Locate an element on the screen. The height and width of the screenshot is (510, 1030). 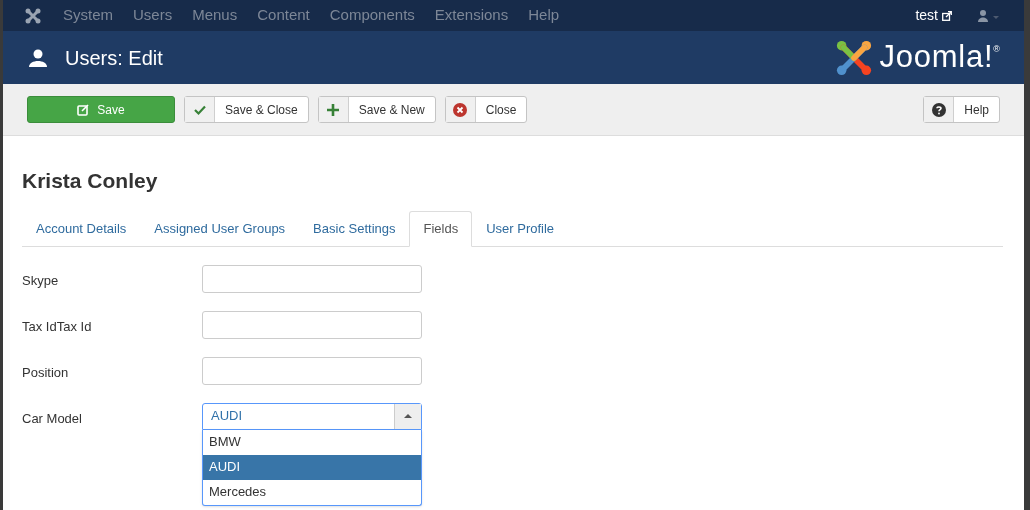
dropdown-option: AUDI is located at coordinates (312, 467).